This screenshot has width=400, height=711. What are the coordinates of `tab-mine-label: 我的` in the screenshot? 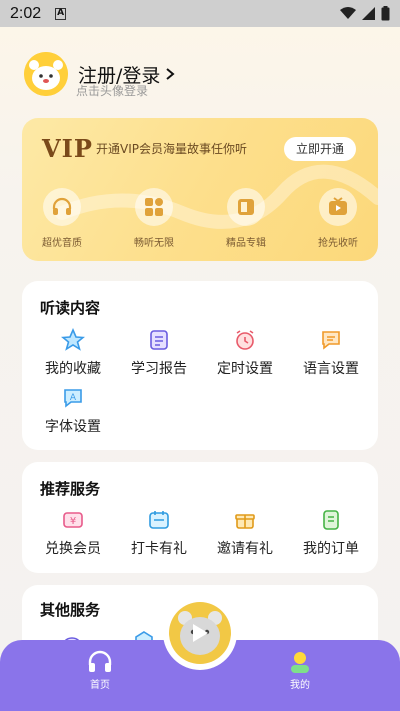 It's located at (300, 683).